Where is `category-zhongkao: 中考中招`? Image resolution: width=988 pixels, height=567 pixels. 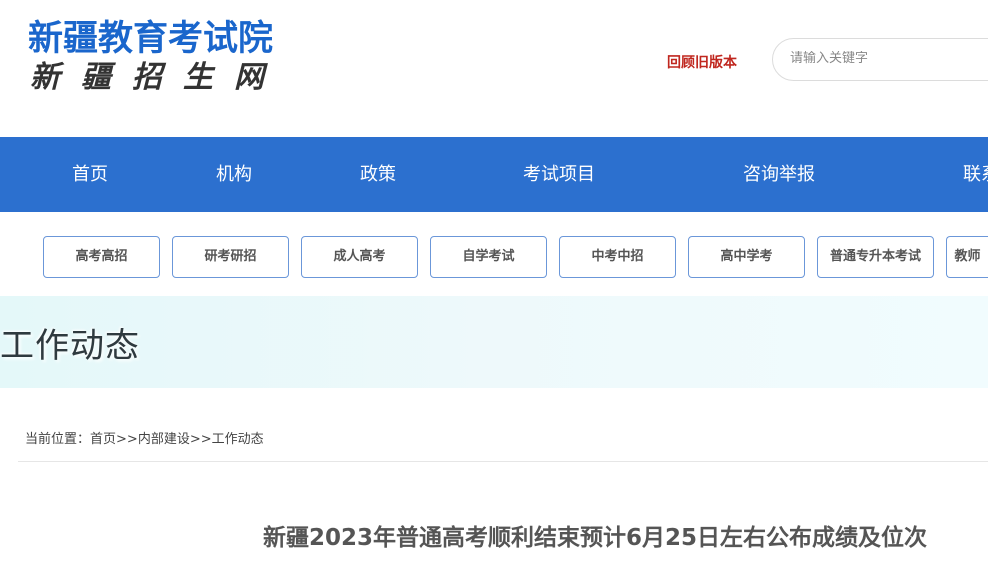
category-zhongkao: 中考中招 is located at coordinates (617, 257).